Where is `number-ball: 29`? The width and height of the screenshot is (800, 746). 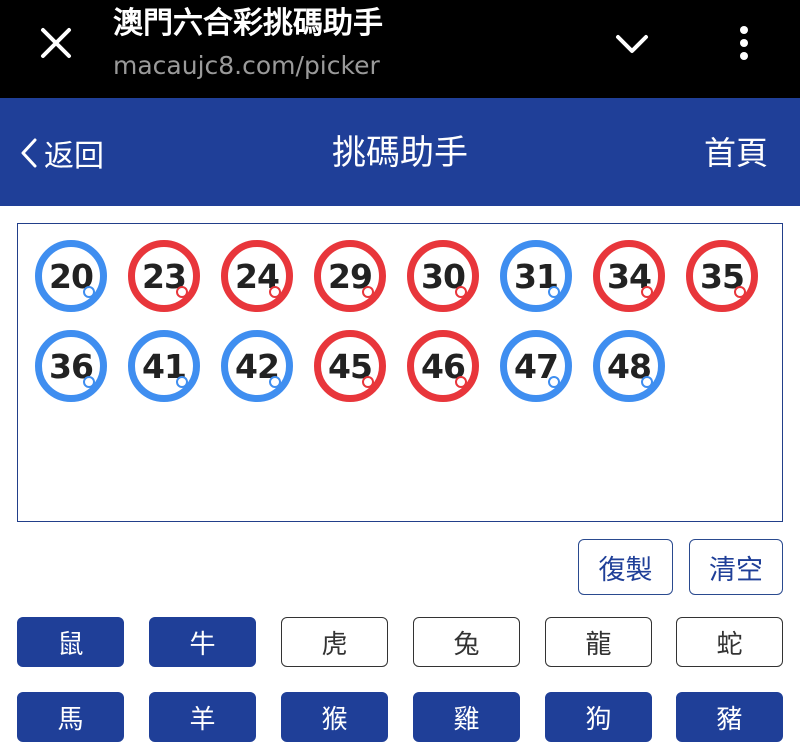
number-ball: 29 is located at coordinates (350, 276).